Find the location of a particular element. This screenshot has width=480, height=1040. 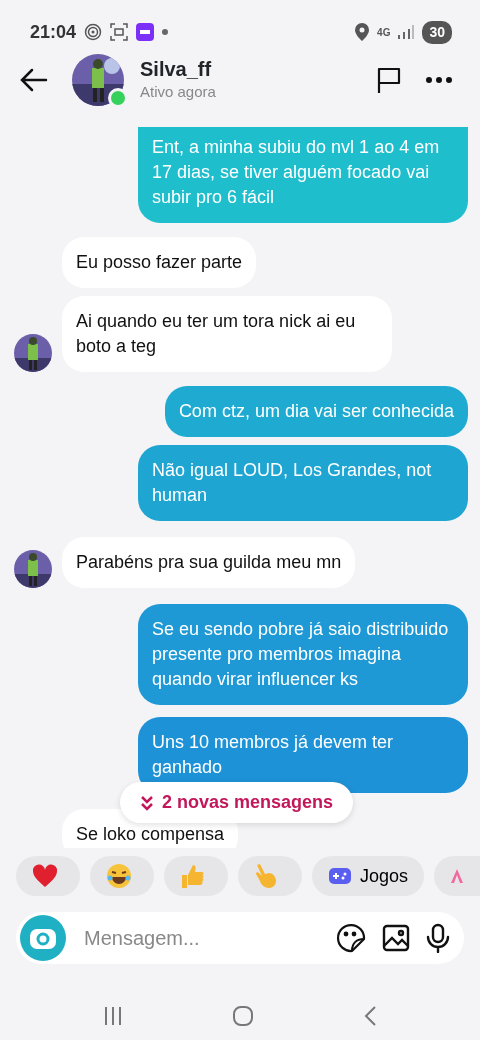

active-status: Ativo agora is located at coordinates (178, 91).